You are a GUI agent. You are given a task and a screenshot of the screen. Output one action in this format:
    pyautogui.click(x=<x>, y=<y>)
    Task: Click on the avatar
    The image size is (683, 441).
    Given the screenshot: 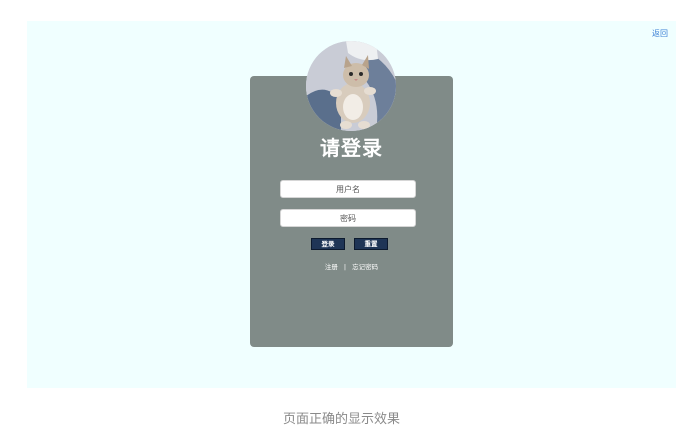 What is the action you would take?
    pyautogui.click(x=351, y=86)
    